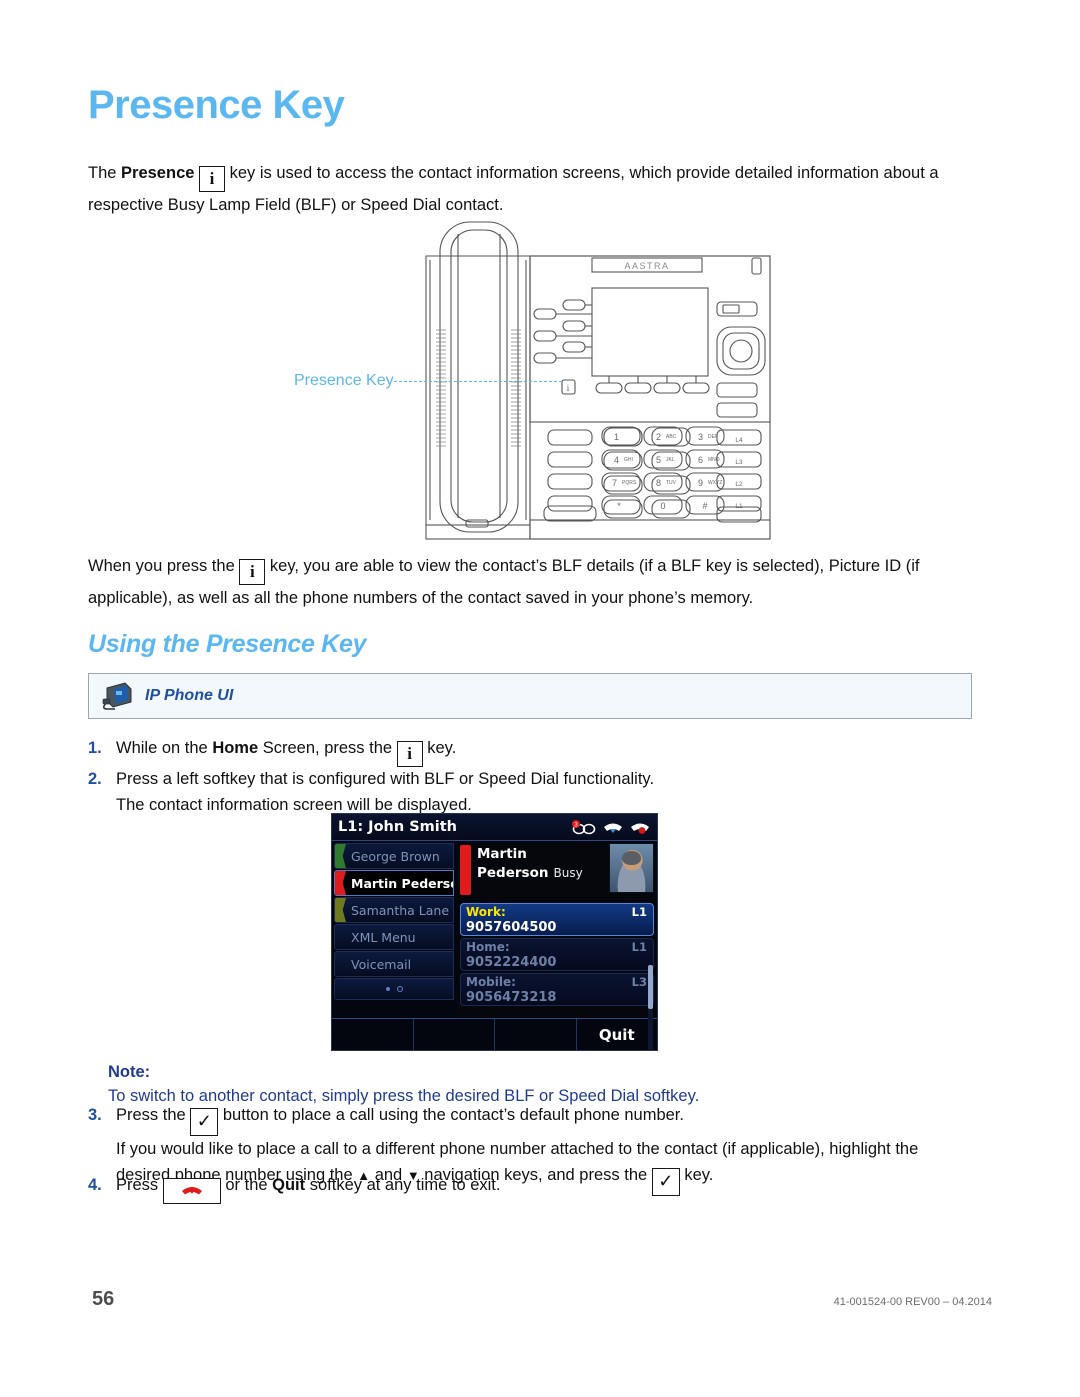 This screenshot has width=1080, height=1397. I want to click on softkey-voicemail: Voicemail, so click(394, 964).